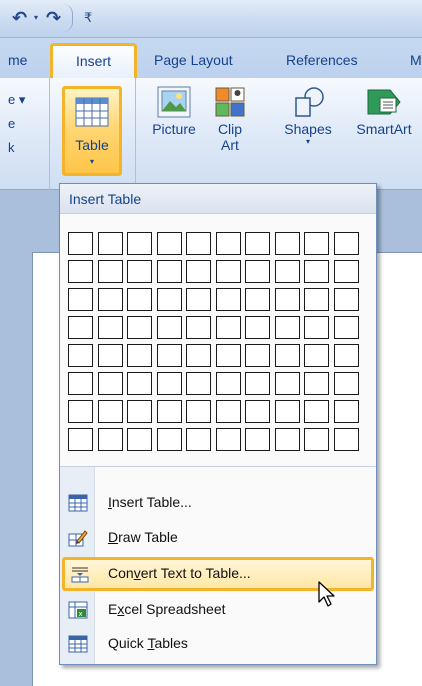 The image size is (422, 686). Describe the element at coordinates (218, 538) in the screenshot. I see `menu-item-draw-table: Draw Table` at that location.